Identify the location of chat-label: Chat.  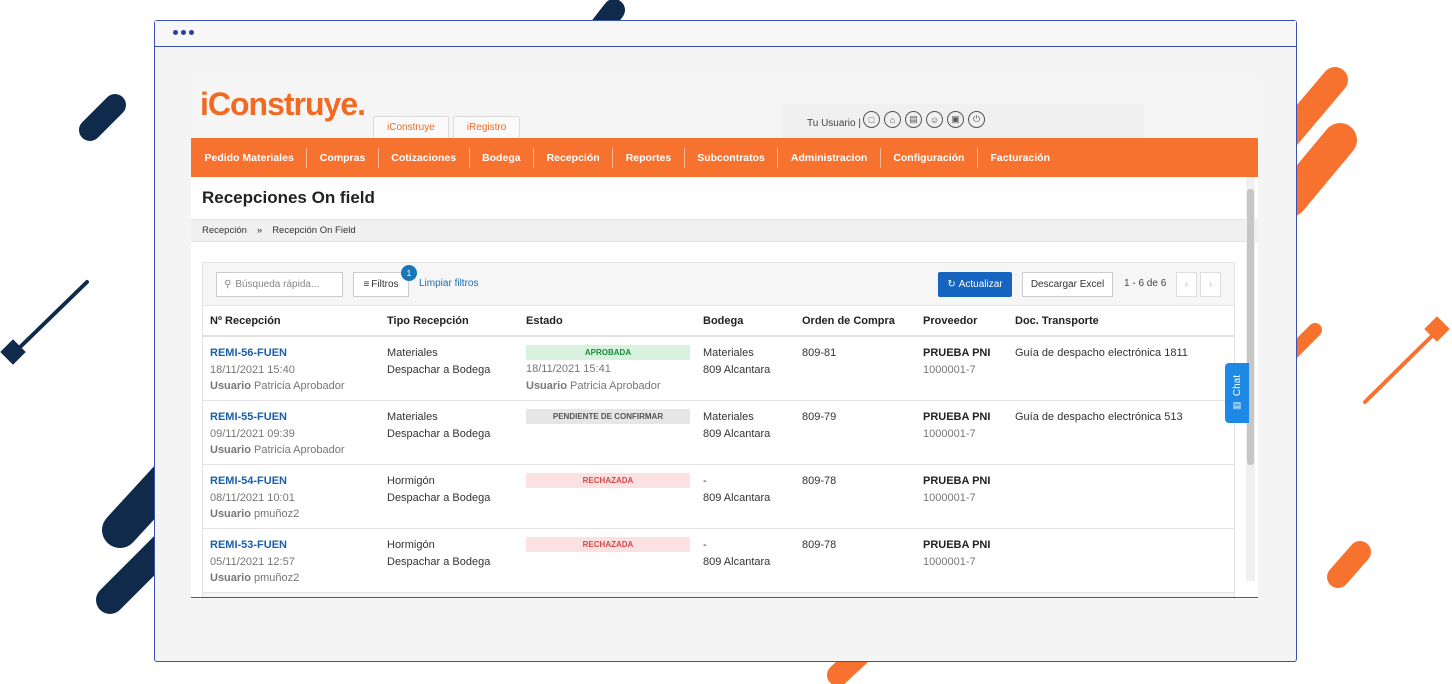
(1237, 385).